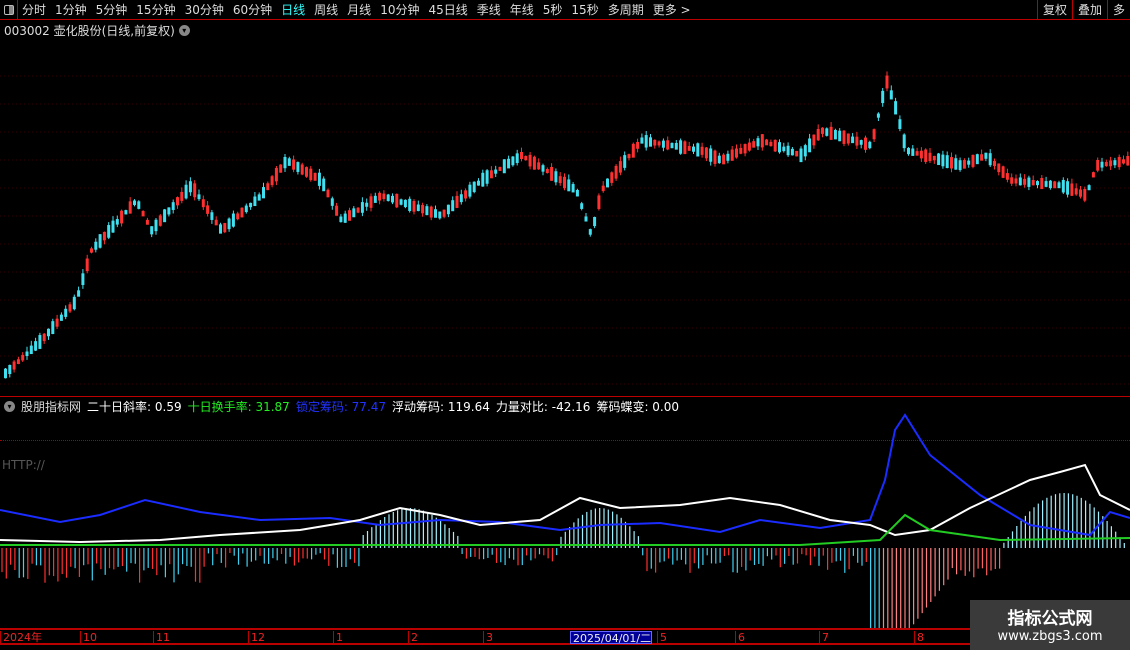 This screenshot has width=1130, height=650. I want to click on time-axis-tick: 3, so click(488, 637).